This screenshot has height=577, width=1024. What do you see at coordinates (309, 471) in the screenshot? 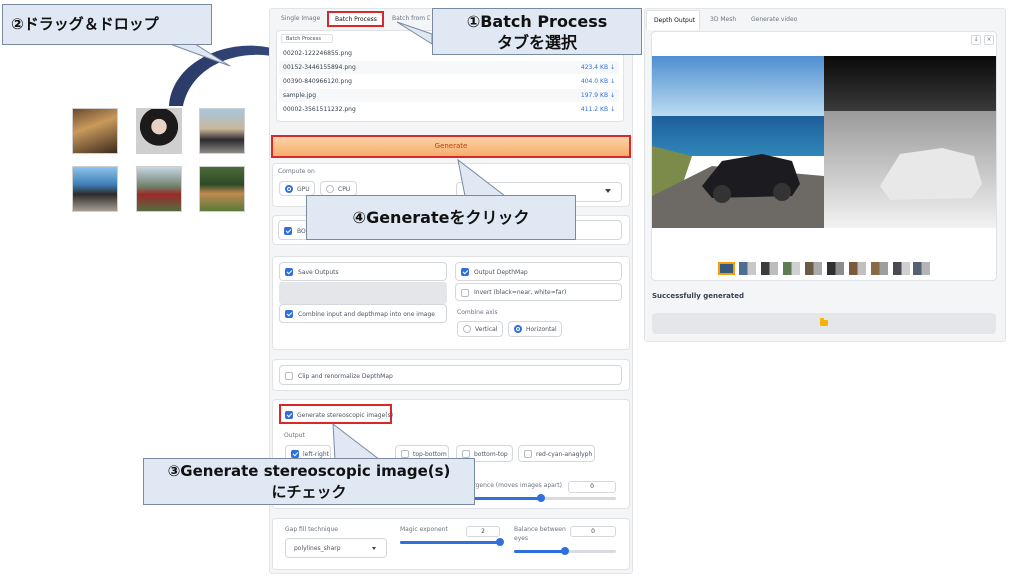
I see `step3-line1: ③Generate stereoscopic image(s)` at bounding box center [309, 471].